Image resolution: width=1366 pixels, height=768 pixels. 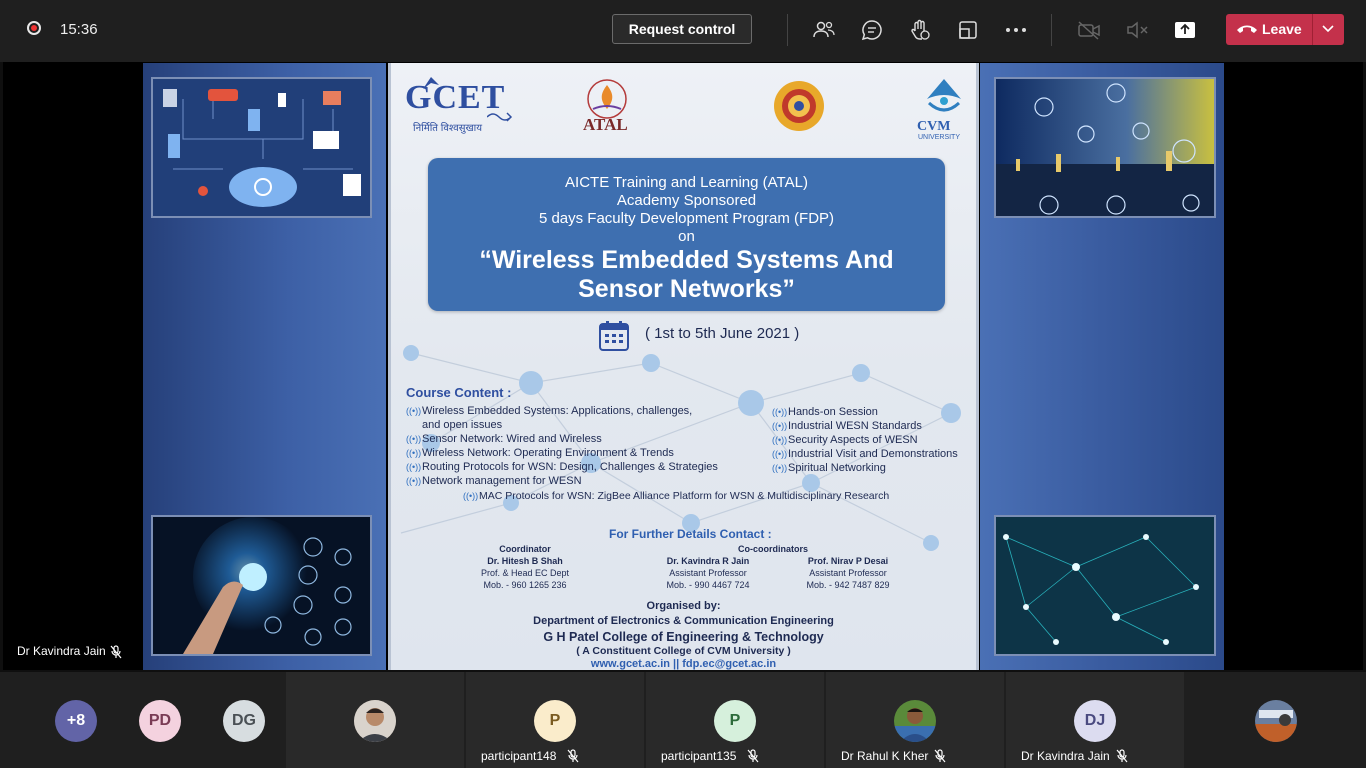 I want to click on program-dates: ( 1st to 5th June 2021 ), so click(x=722, y=333).